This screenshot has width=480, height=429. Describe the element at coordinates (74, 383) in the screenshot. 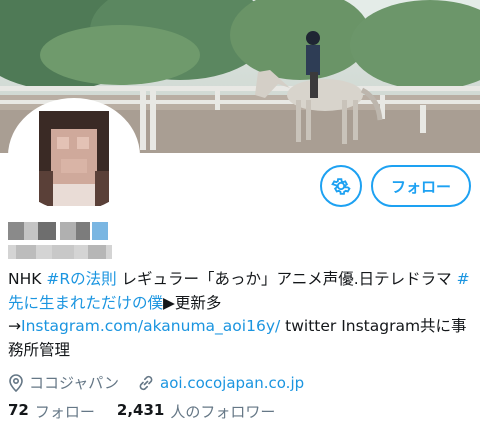

I see `location-text: ココジャパン` at that location.